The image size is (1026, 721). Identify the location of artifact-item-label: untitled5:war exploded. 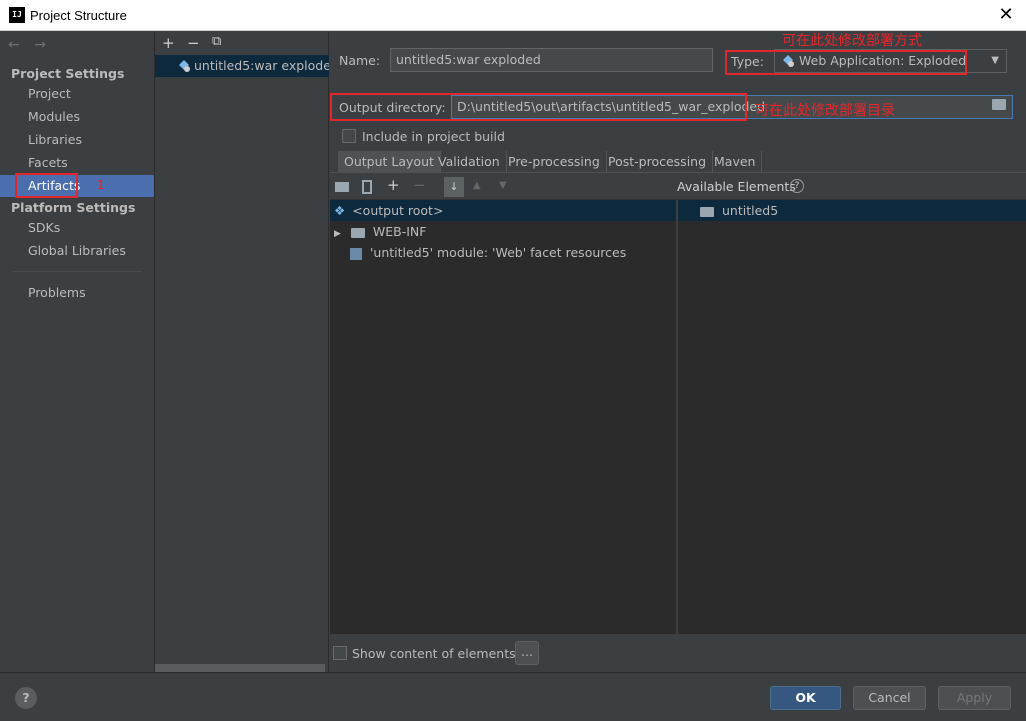
(261, 65).